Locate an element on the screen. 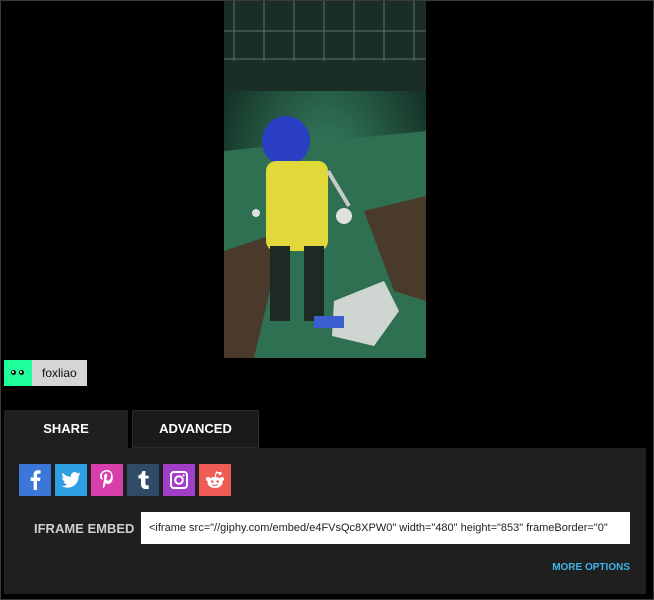 This screenshot has height=600, width=654. reddit-share-button is located at coordinates (215, 480).